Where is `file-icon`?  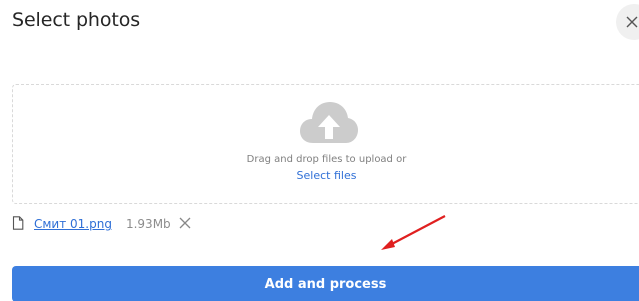
file-icon is located at coordinates (19, 224).